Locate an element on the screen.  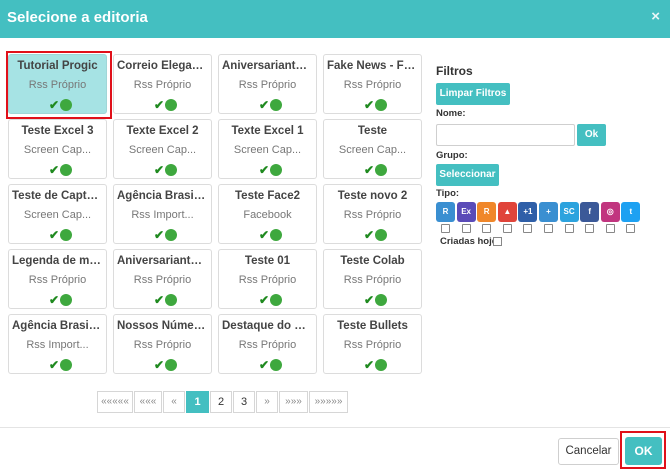
card-source: Facebook is located at coordinates (267, 215).